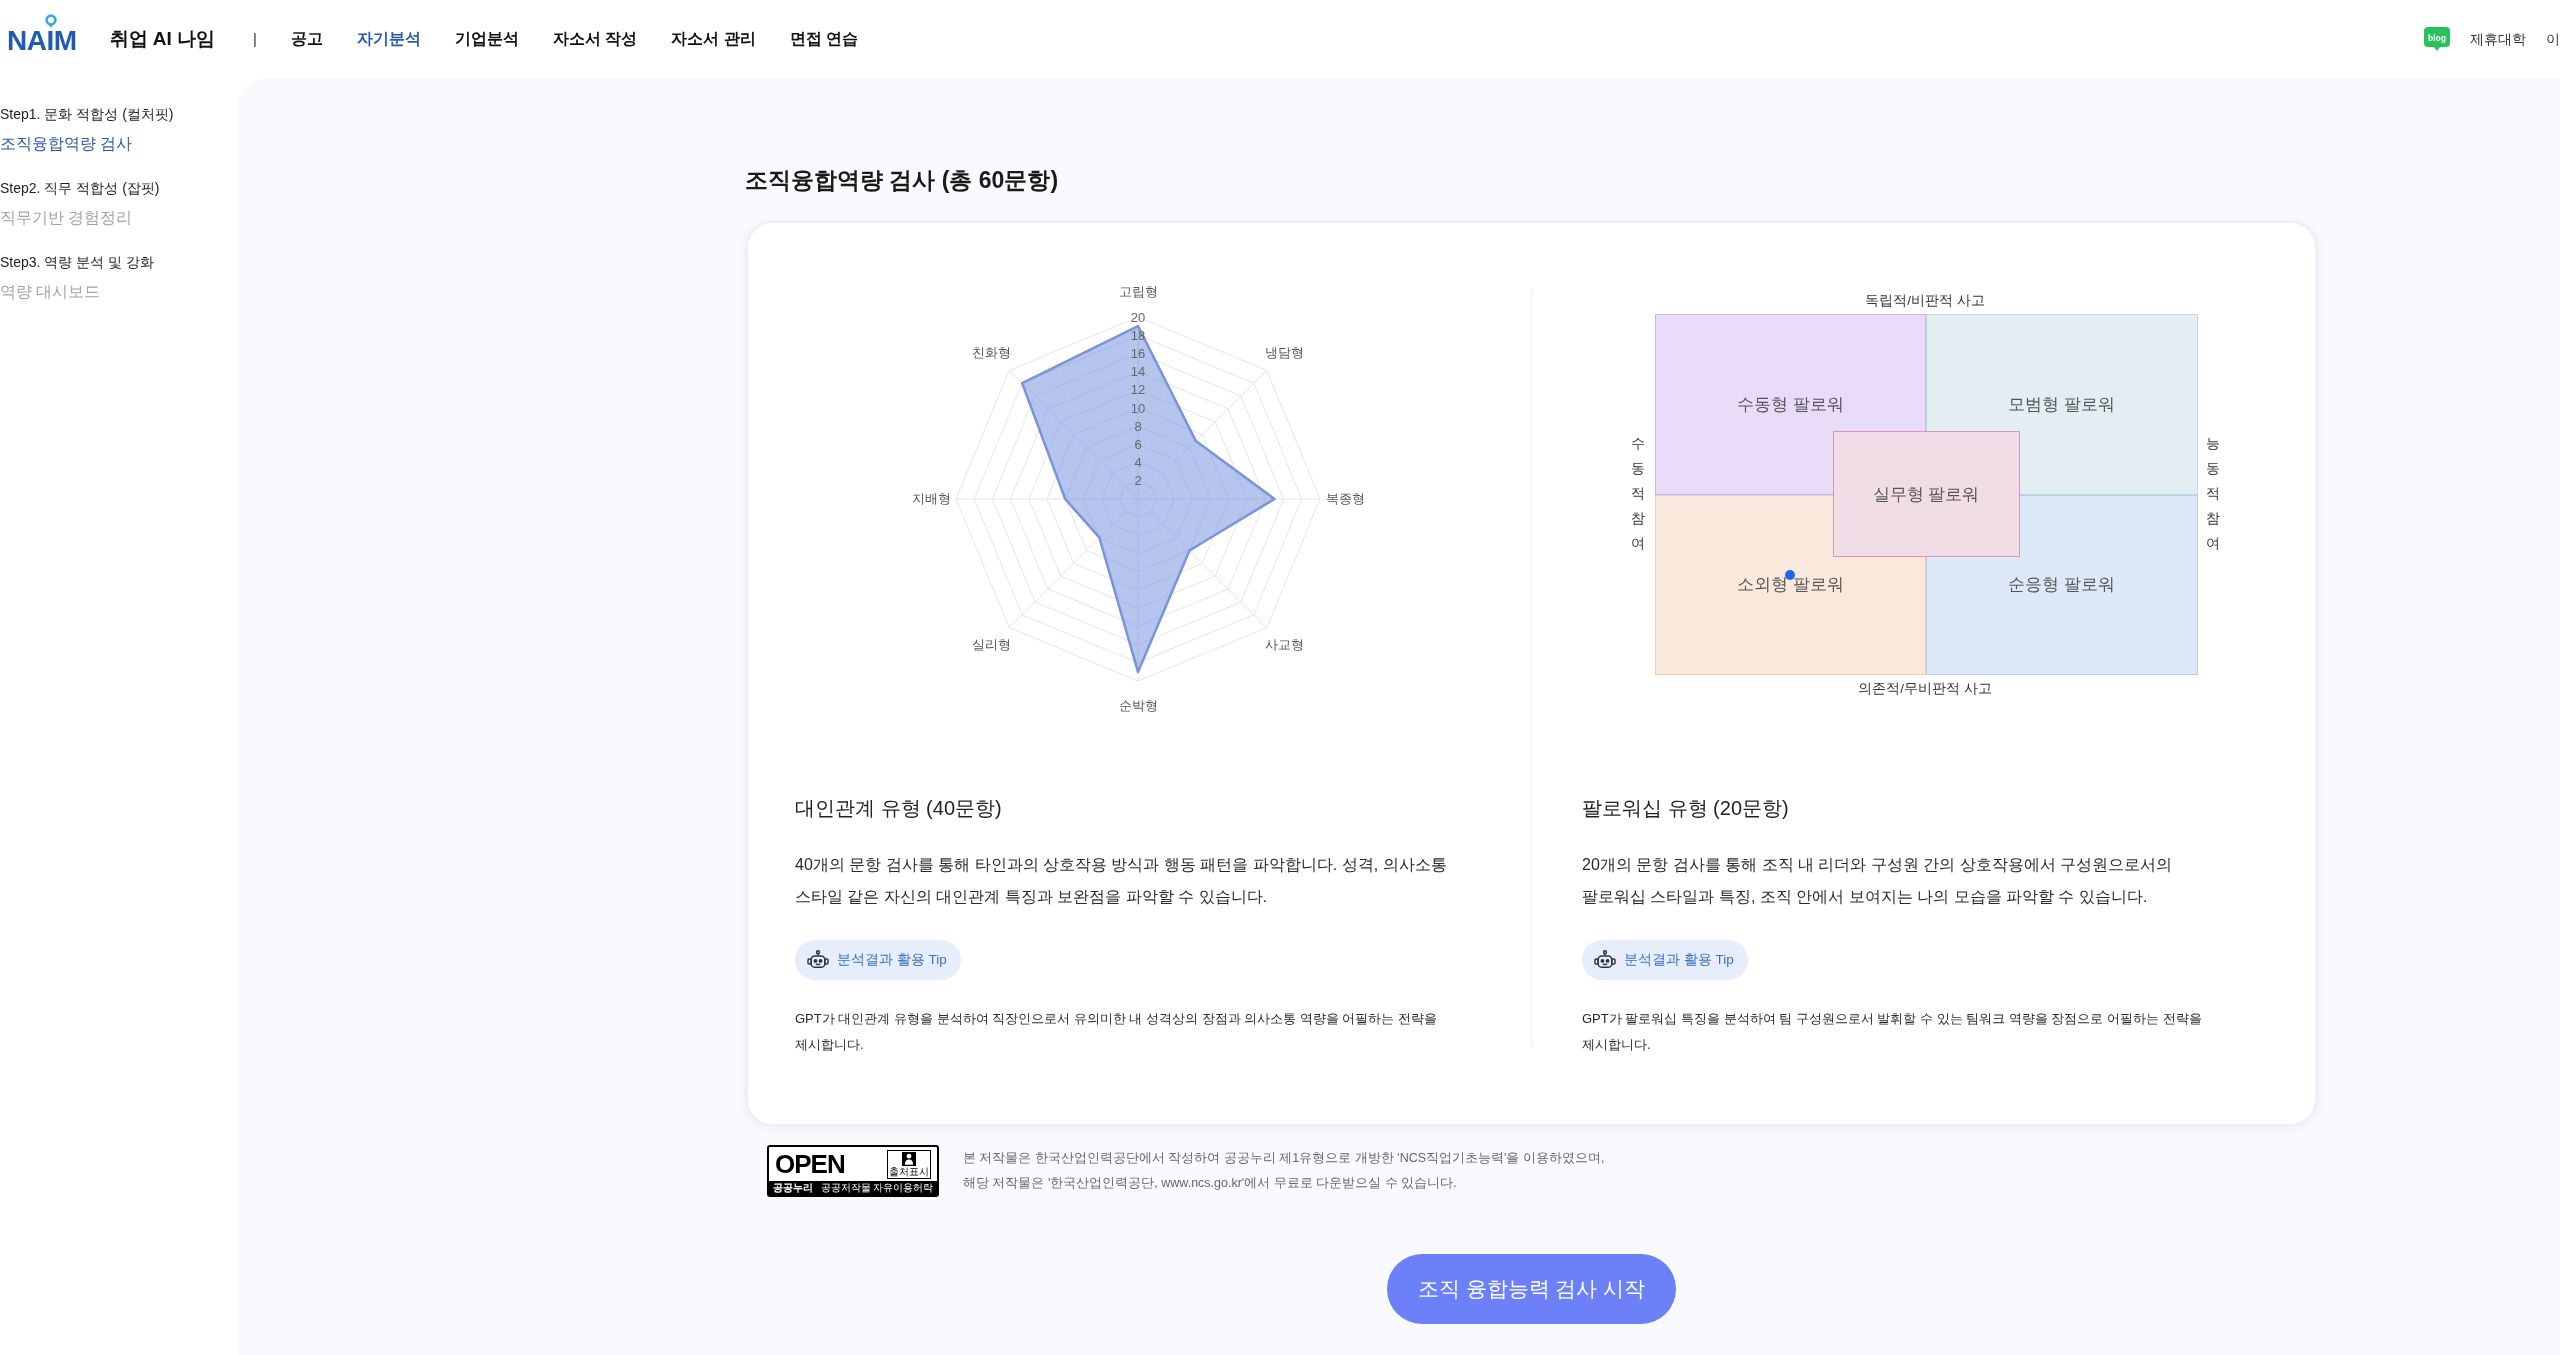 The width and height of the screenshot is (2560, 1355). I want to click on header-link: 이, so click(2553, 39).